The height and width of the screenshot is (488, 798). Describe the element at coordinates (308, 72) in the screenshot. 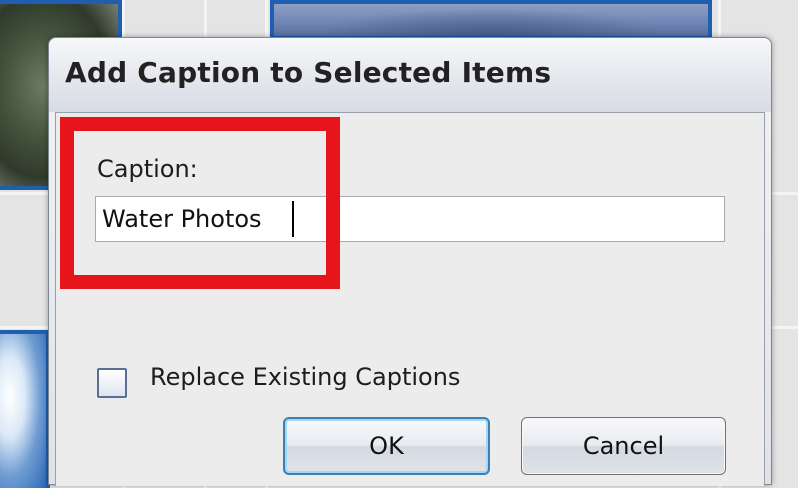

I see `dialog-title: Add Caption to Selected Items` at that location.